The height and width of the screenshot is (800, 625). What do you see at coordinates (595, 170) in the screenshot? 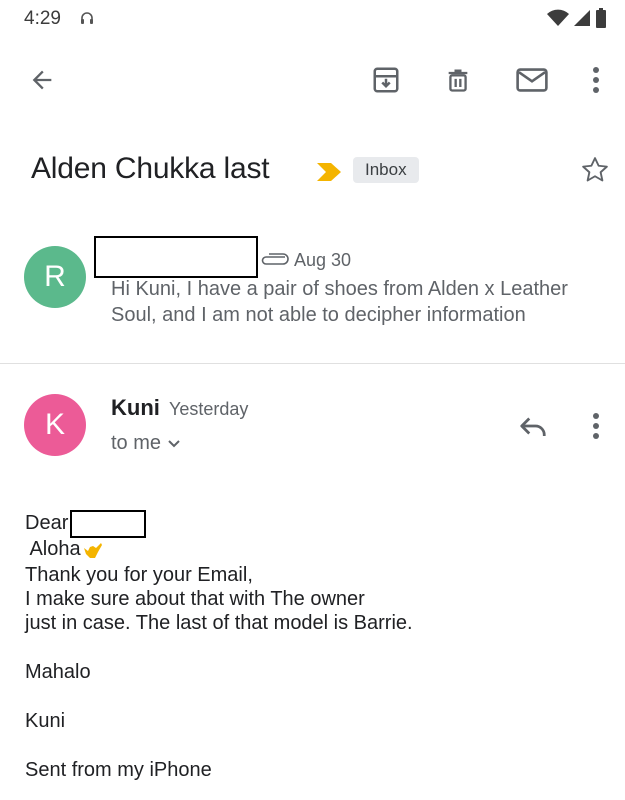
I see `star-icon` at bounding box center [595, 170].